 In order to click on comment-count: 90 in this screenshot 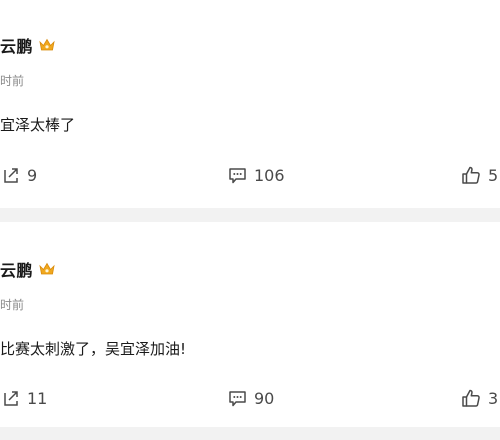, I will do `click(264, 398)`.